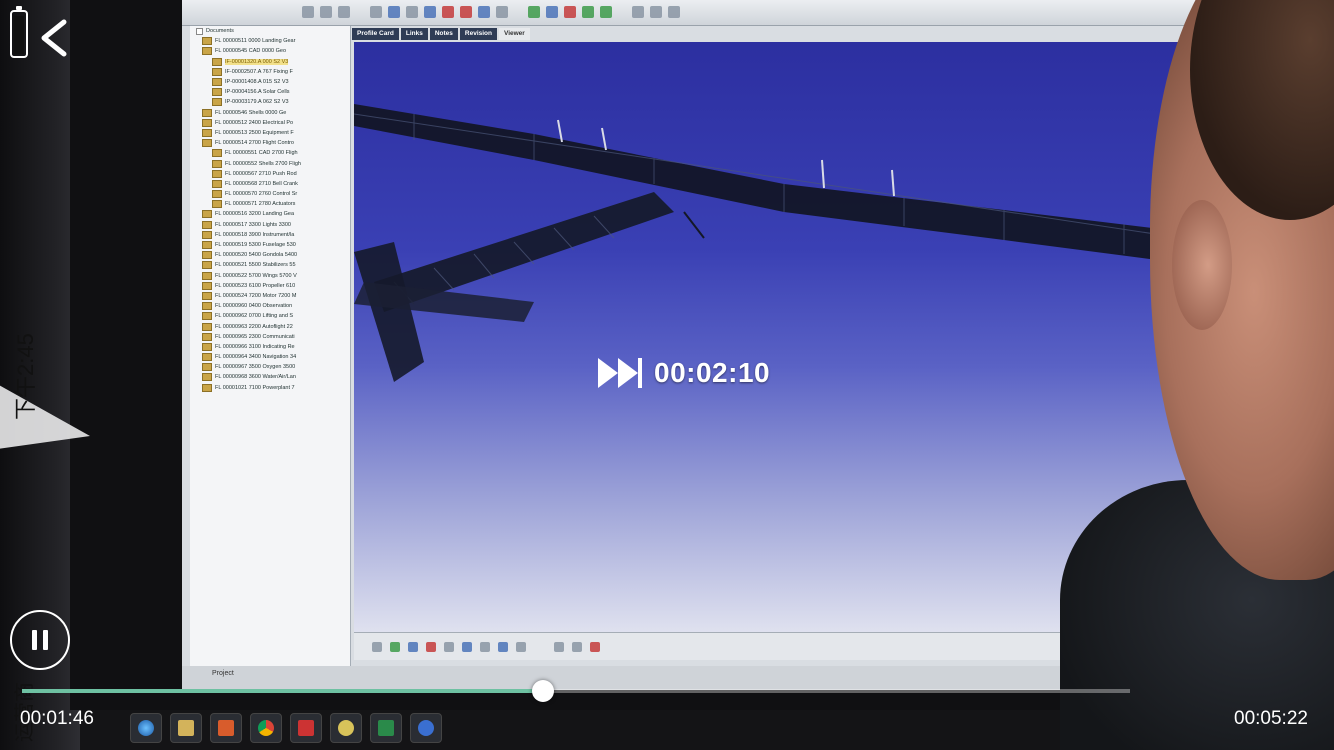 This screenshot has width=1334, height=750. I want to click on battery-icon, so click(19, 32).